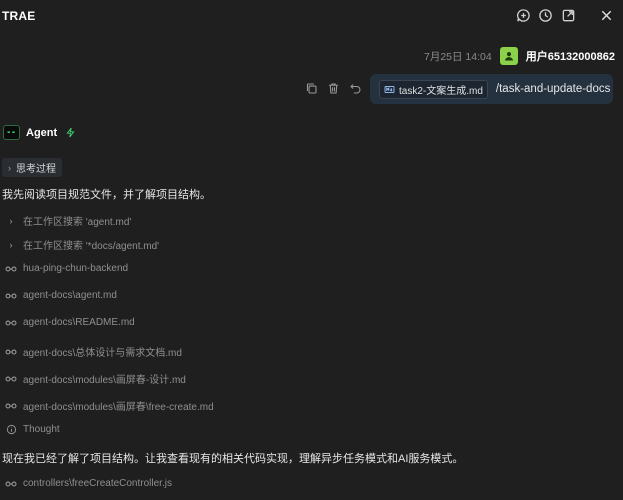 The image size is (623, 500). What do you see at coordinates (519, 56) in the screenshot?
I see `user-message-meta: 7月25日 14:04 用户65132000862` at bounding box center [519, 56].